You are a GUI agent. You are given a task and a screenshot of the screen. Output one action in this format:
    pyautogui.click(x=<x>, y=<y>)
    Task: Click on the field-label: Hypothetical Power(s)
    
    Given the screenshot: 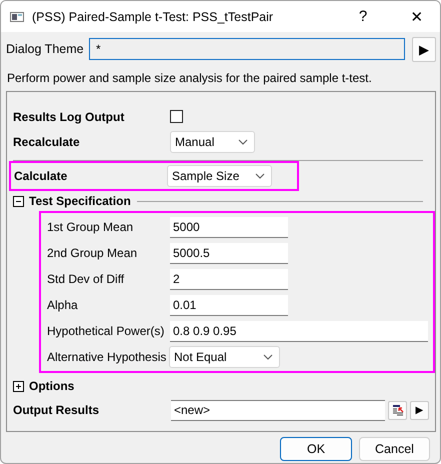 What is the action you would take?
    pyautogui.click(x=106, y=331)
    